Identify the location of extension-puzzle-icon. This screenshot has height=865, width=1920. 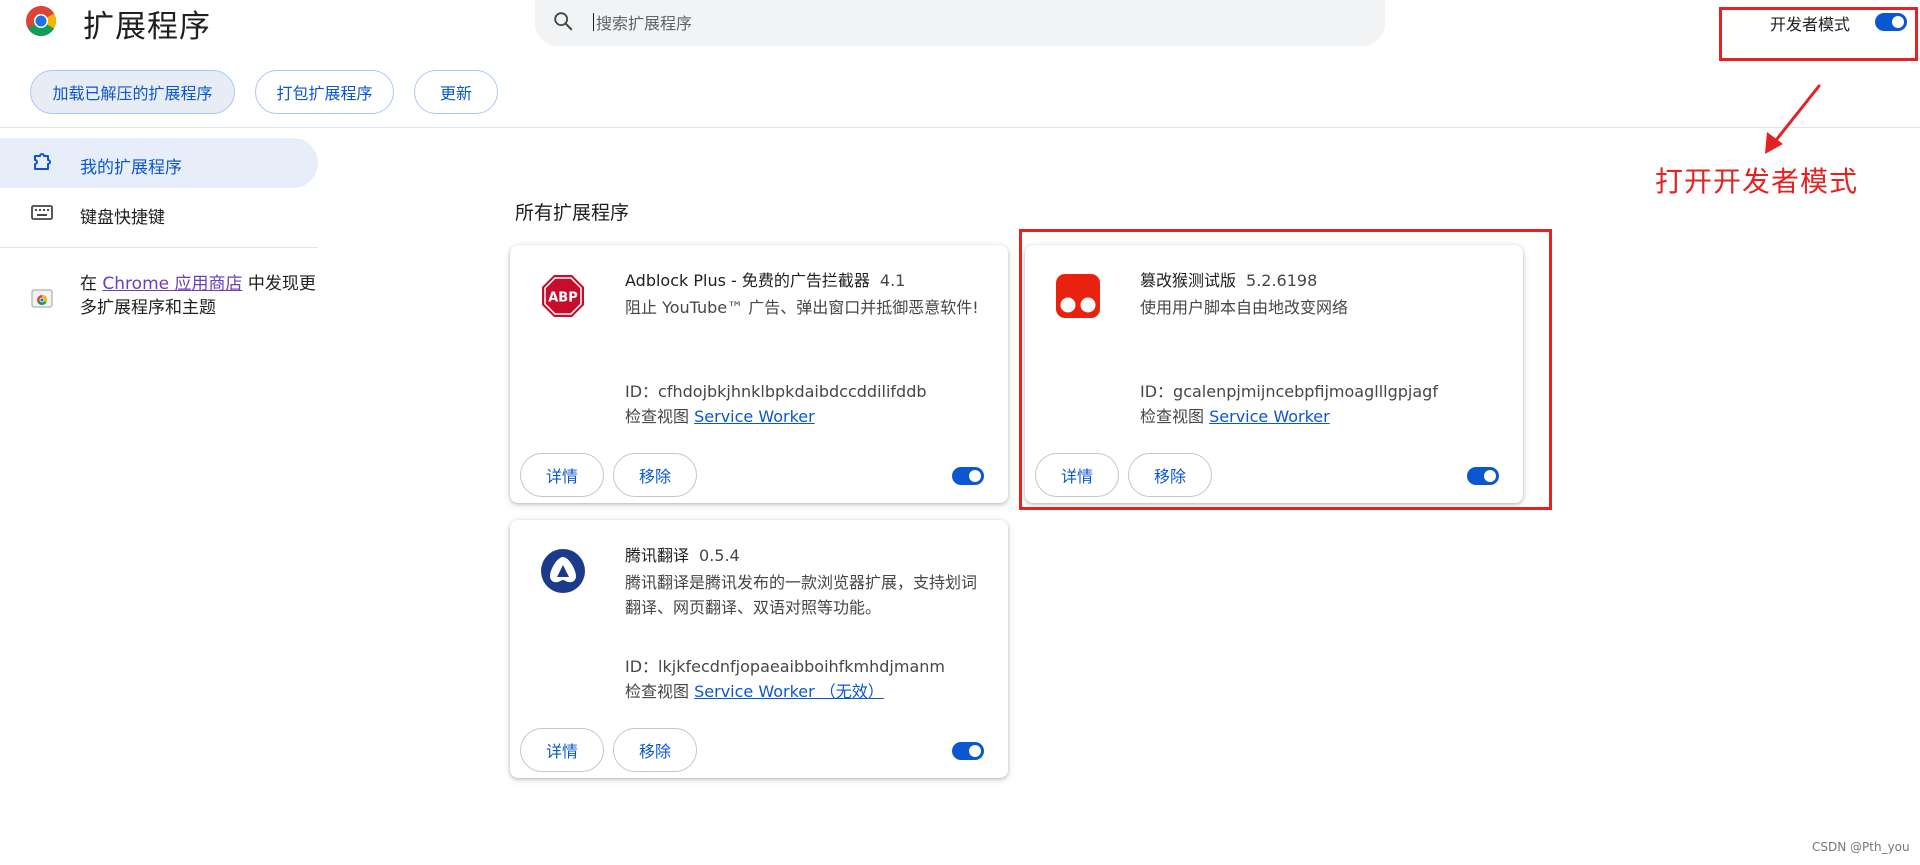
(42, 161).